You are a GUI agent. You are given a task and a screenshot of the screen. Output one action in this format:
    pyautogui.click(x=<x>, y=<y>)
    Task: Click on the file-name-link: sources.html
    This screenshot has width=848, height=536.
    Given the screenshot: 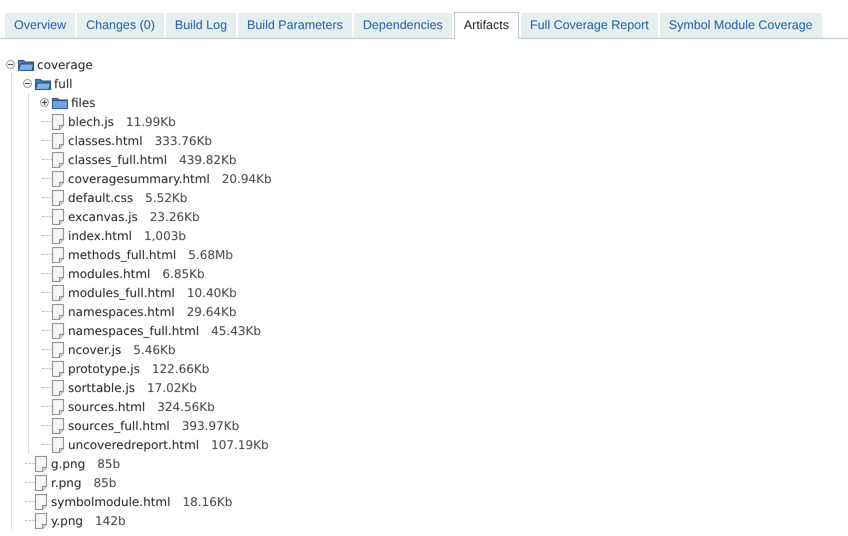 What is the action you would take?
    pyautogui.click(x=107, y=407)
    